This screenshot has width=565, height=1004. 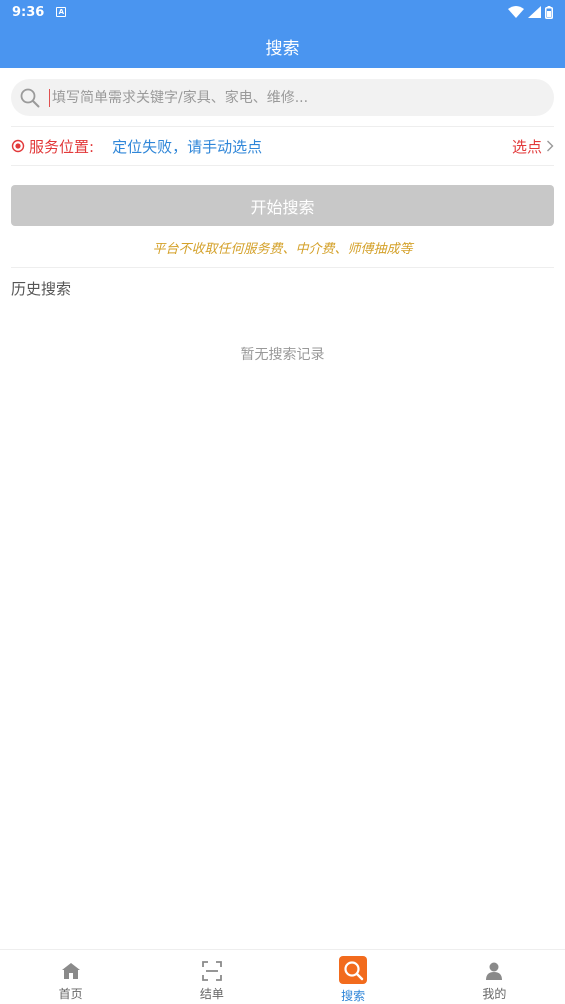 I want to click on start-search-button: 开始搜索, so click(x=282, y=205).